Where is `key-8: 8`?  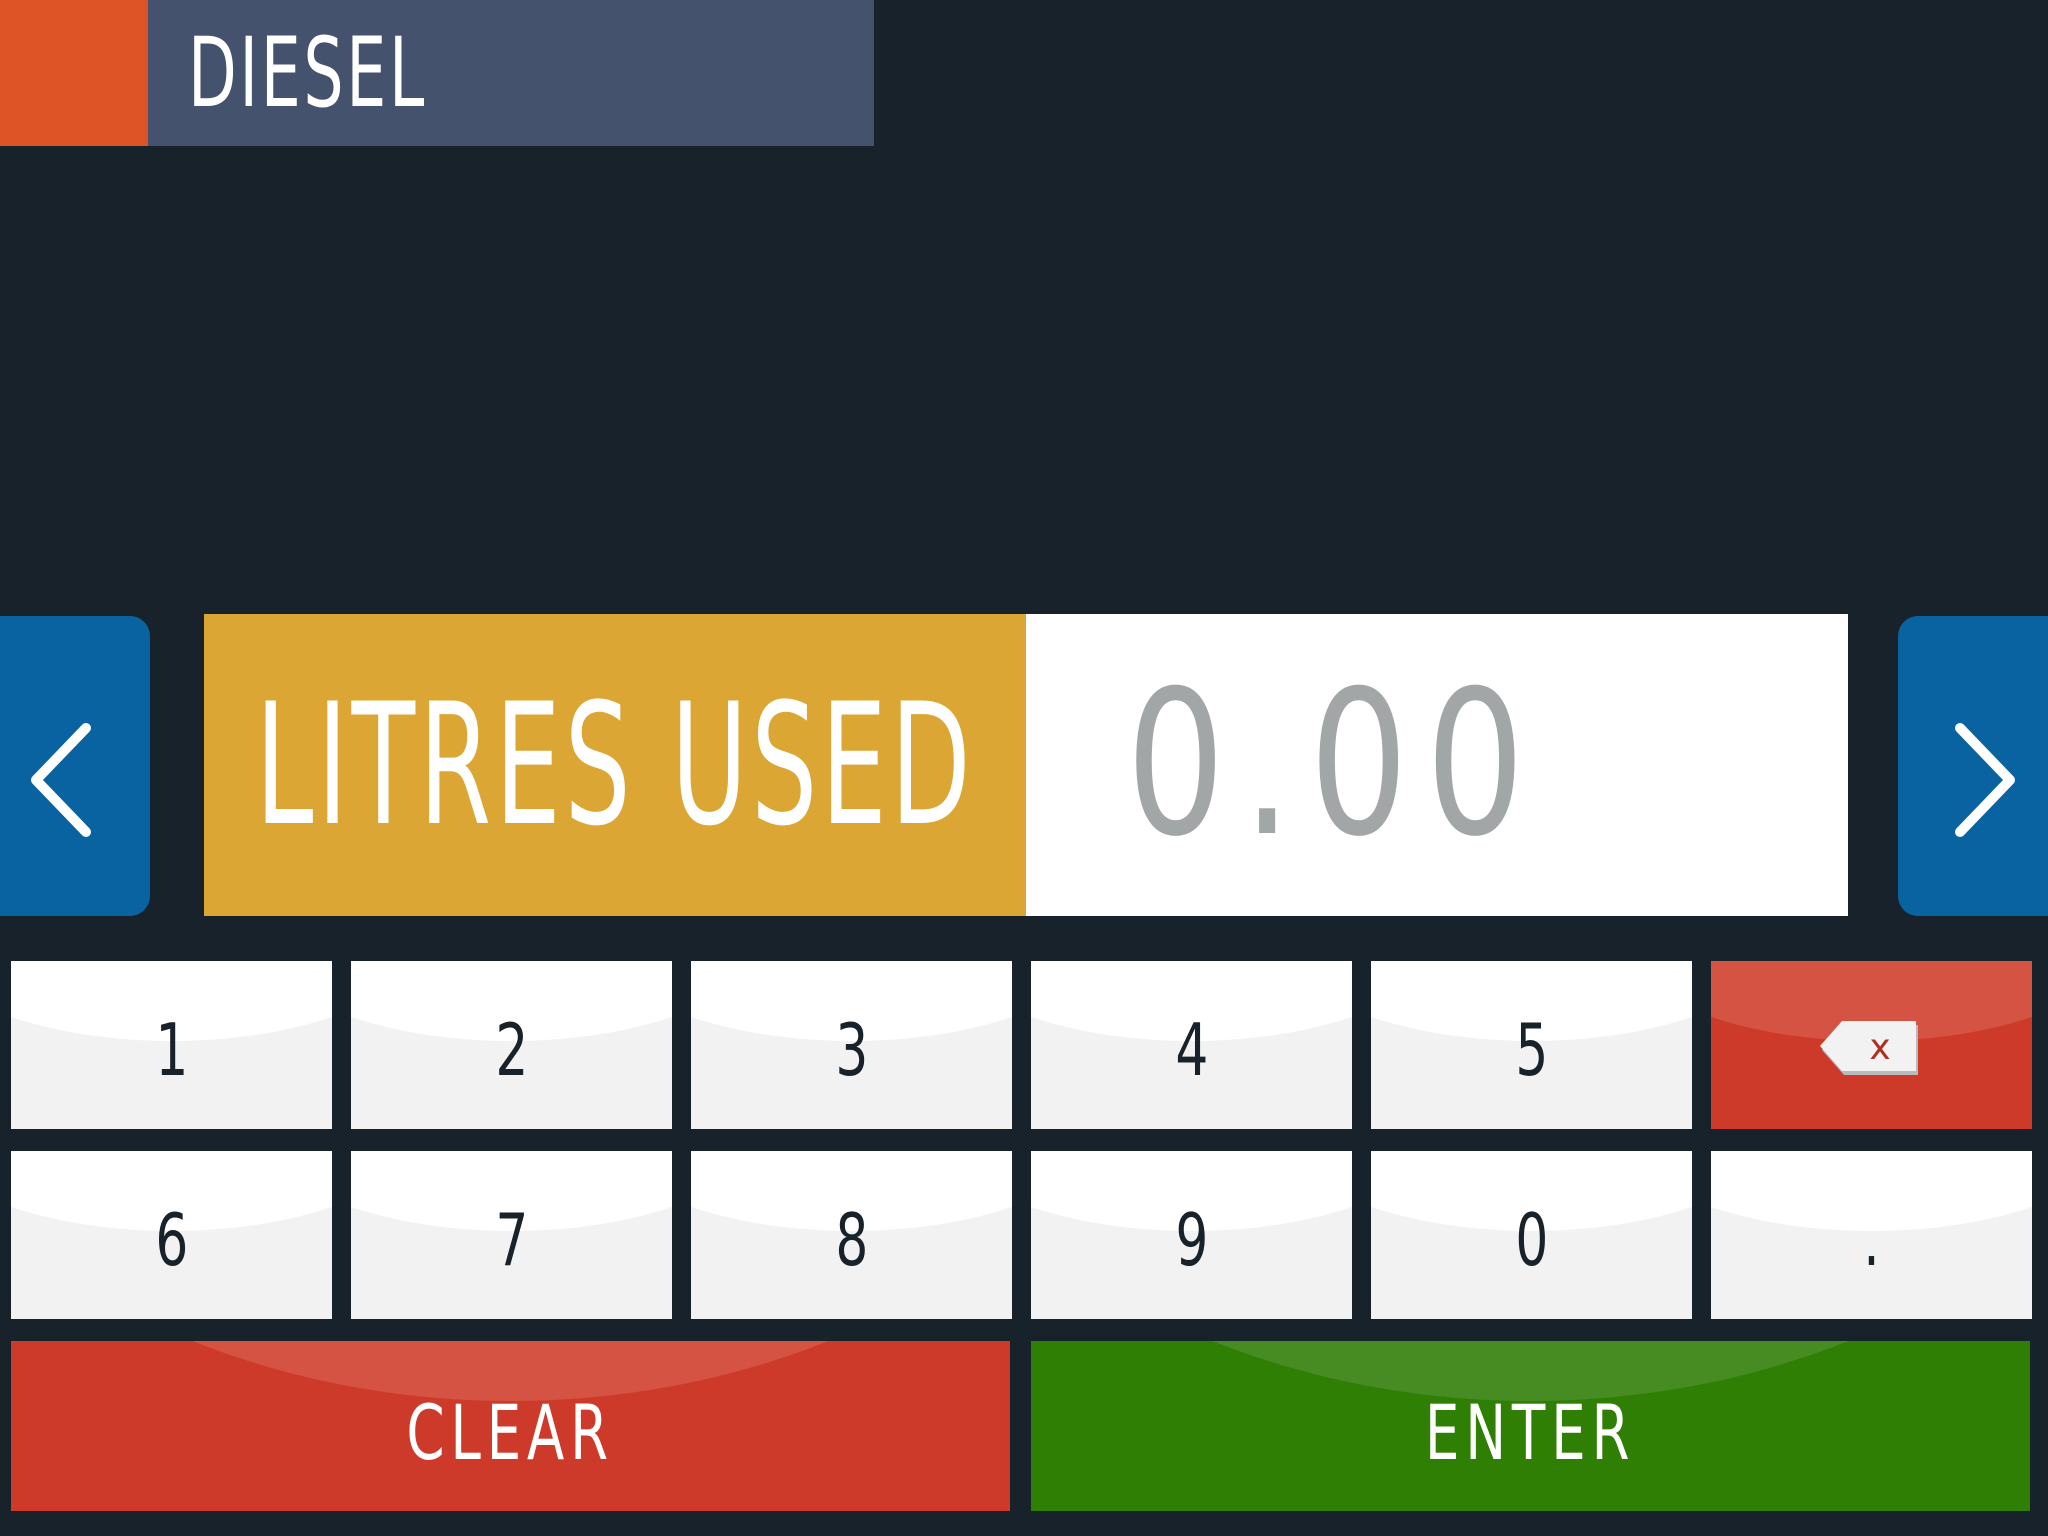
key-8: 8 is located at coordinates (851, 1235).